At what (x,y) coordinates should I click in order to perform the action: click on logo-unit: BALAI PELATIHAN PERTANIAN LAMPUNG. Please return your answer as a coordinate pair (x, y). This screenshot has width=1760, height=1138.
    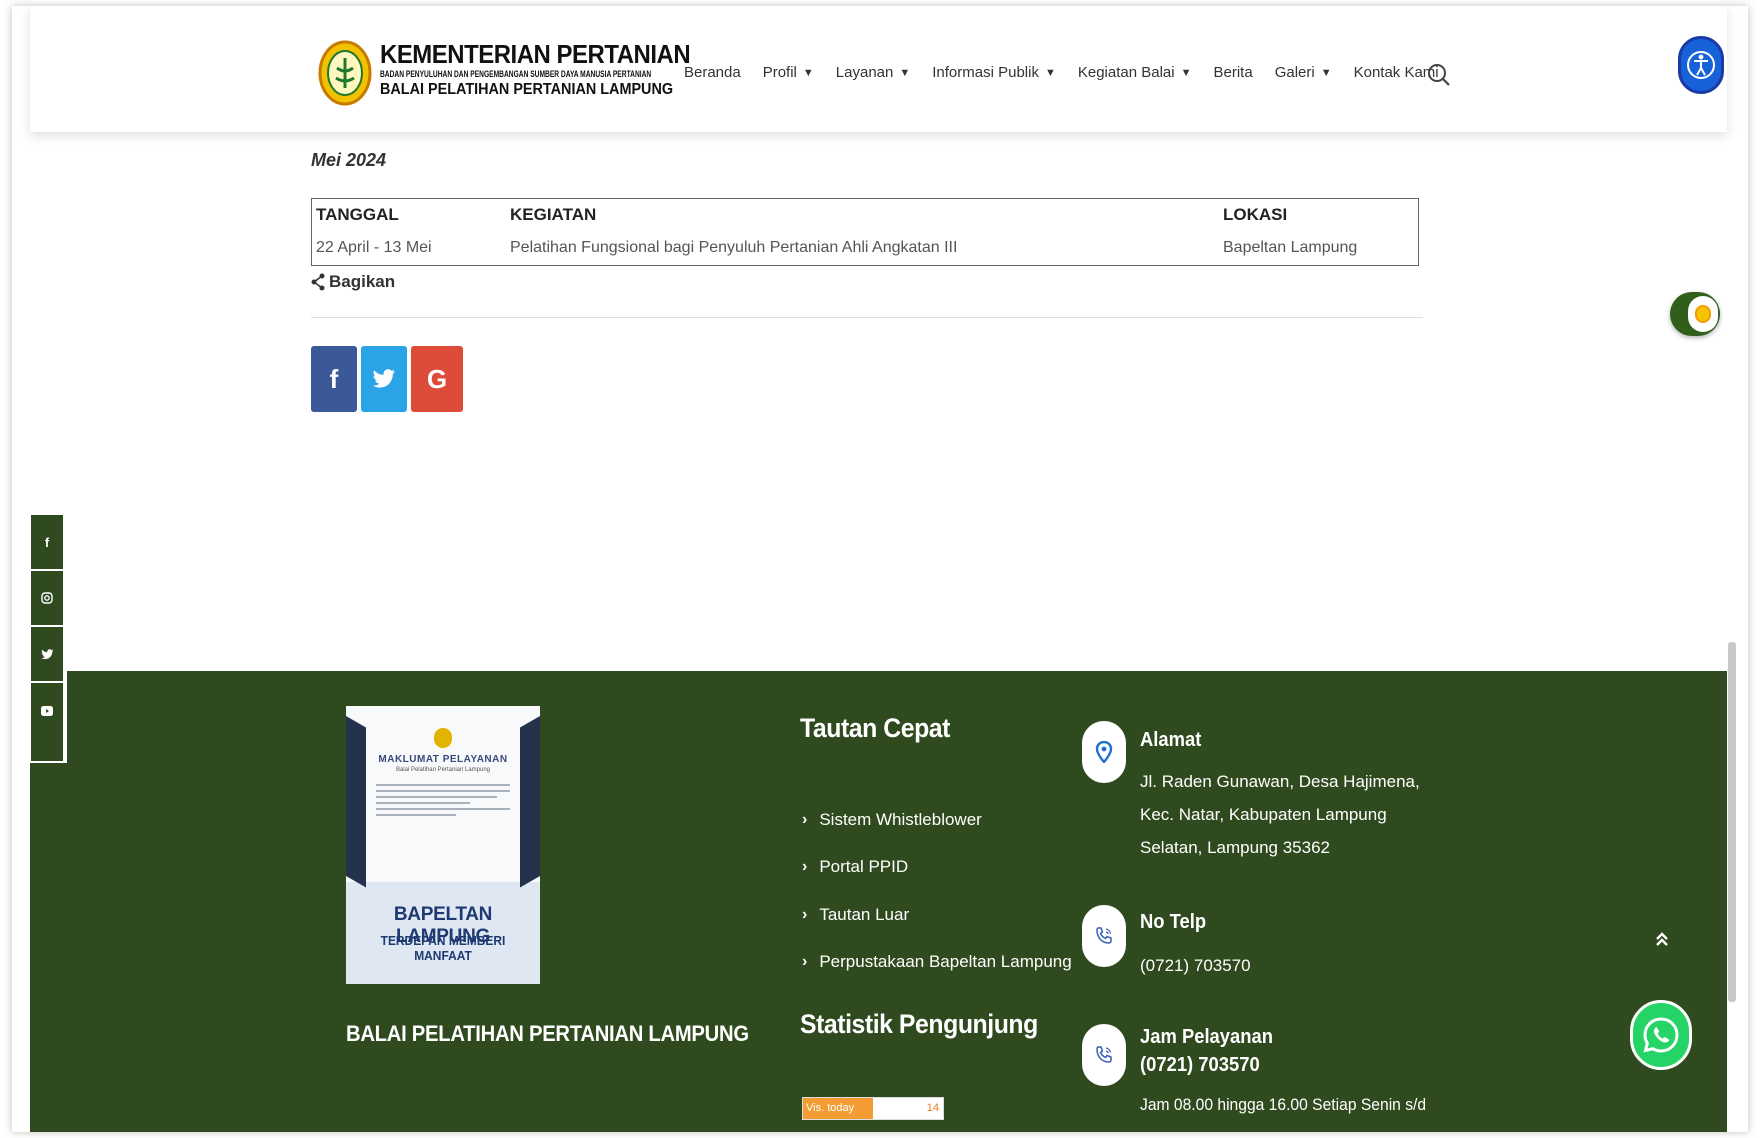
    Looking at the image, I should click on (527, 89).